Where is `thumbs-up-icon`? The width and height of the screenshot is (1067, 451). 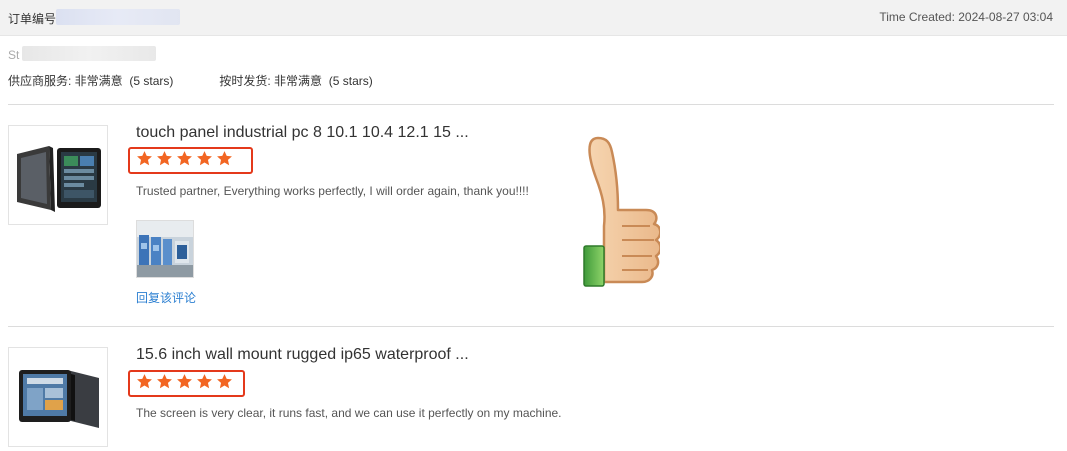 thumbs-up-icon is located at coordinates (621, 211).